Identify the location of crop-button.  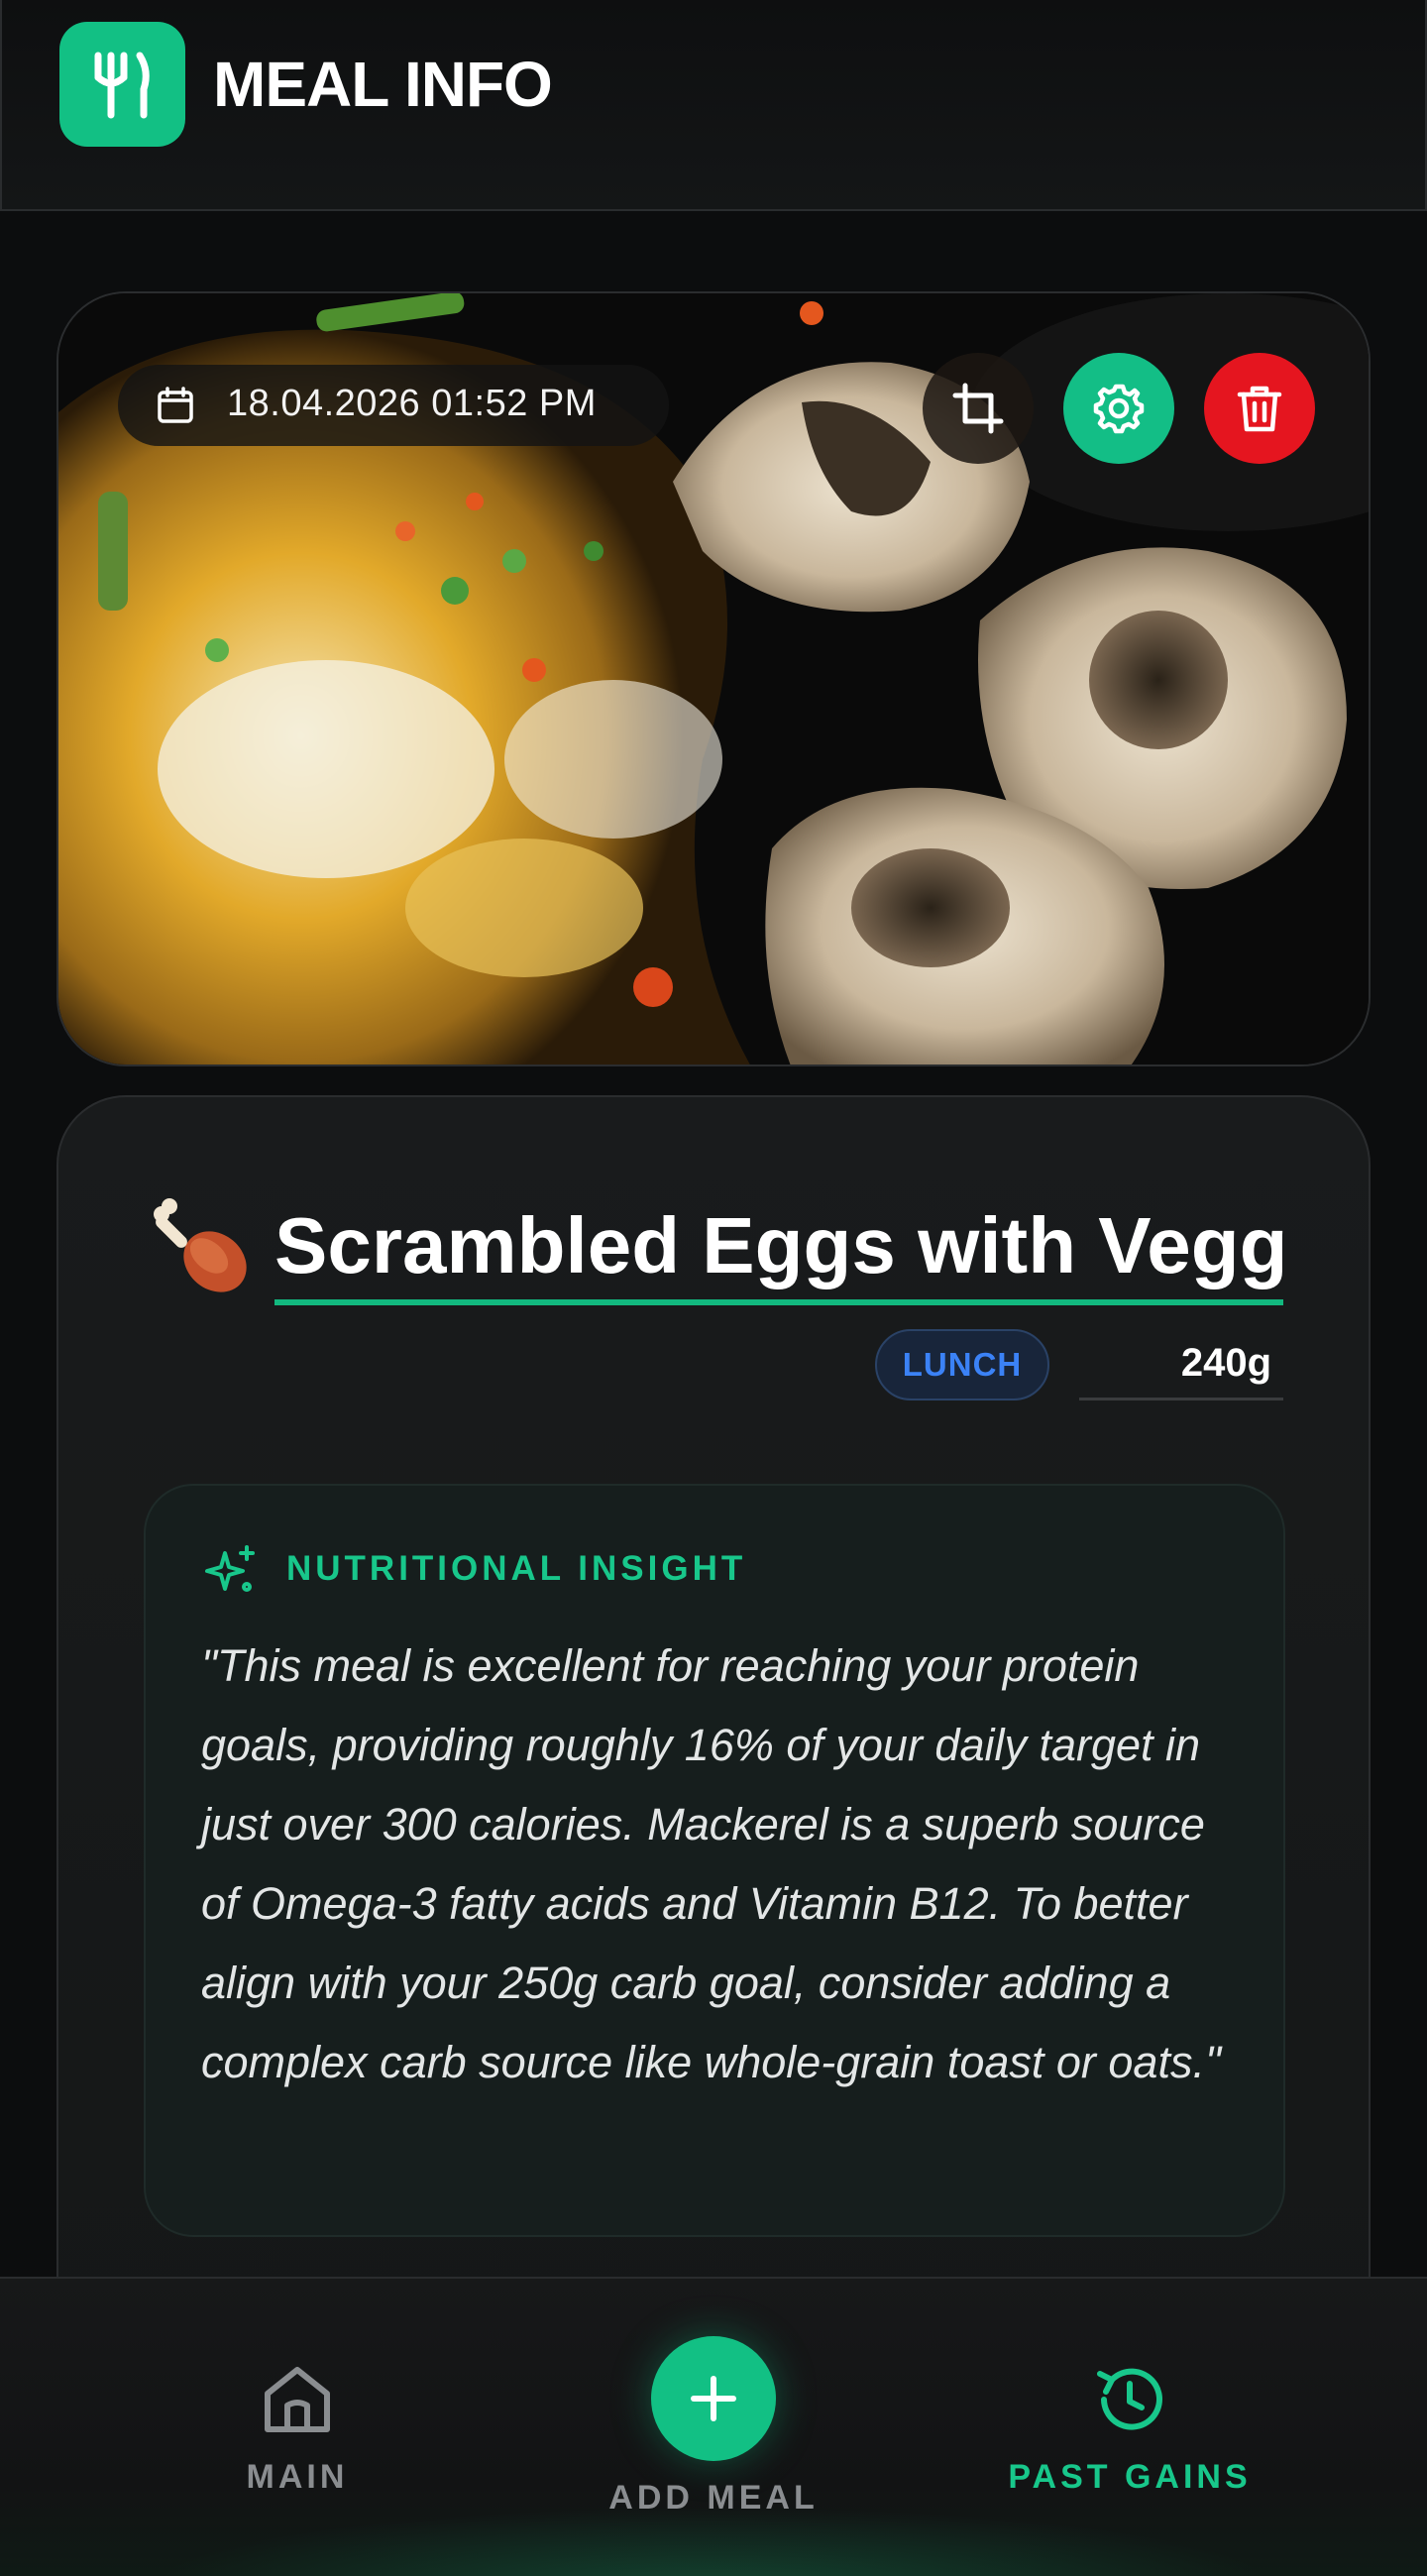
(978, 408).